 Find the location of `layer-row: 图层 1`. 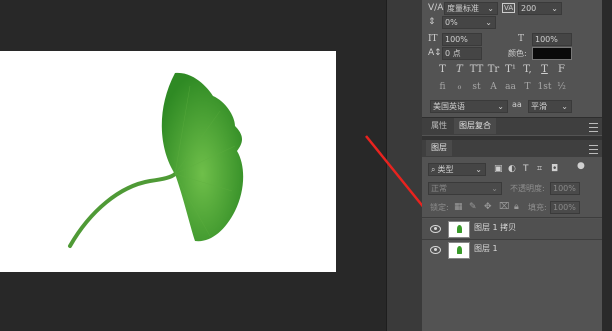

layer-row: 图层 1 is located at coordinates (512, 250).